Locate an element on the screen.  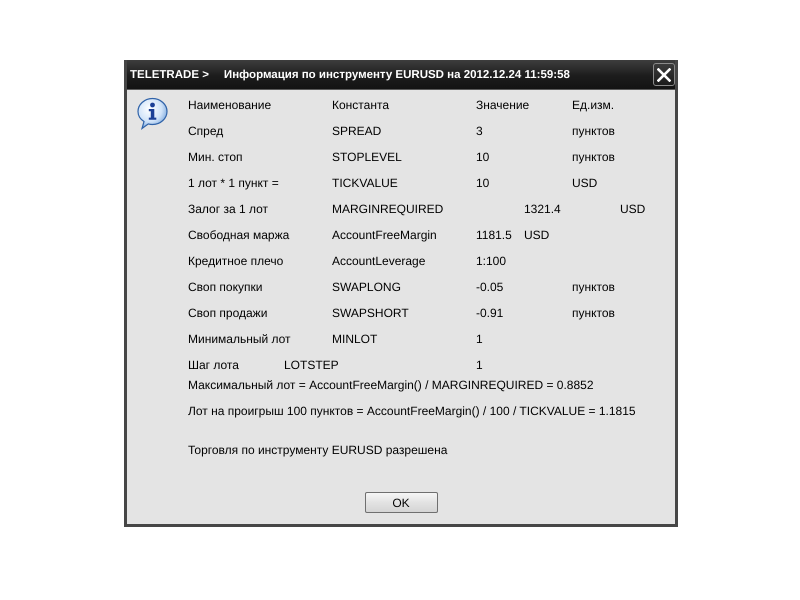
table-cell: 1181.5 is located at coordinates (494, 235).